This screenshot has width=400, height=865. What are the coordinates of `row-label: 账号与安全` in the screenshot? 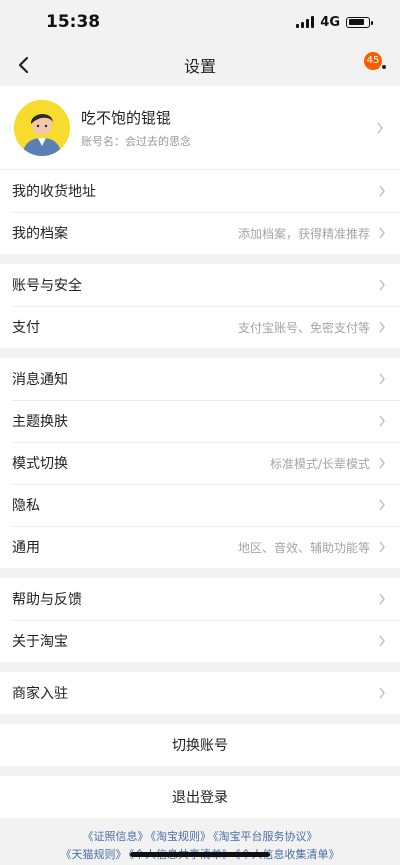 It's located at (47, 286).